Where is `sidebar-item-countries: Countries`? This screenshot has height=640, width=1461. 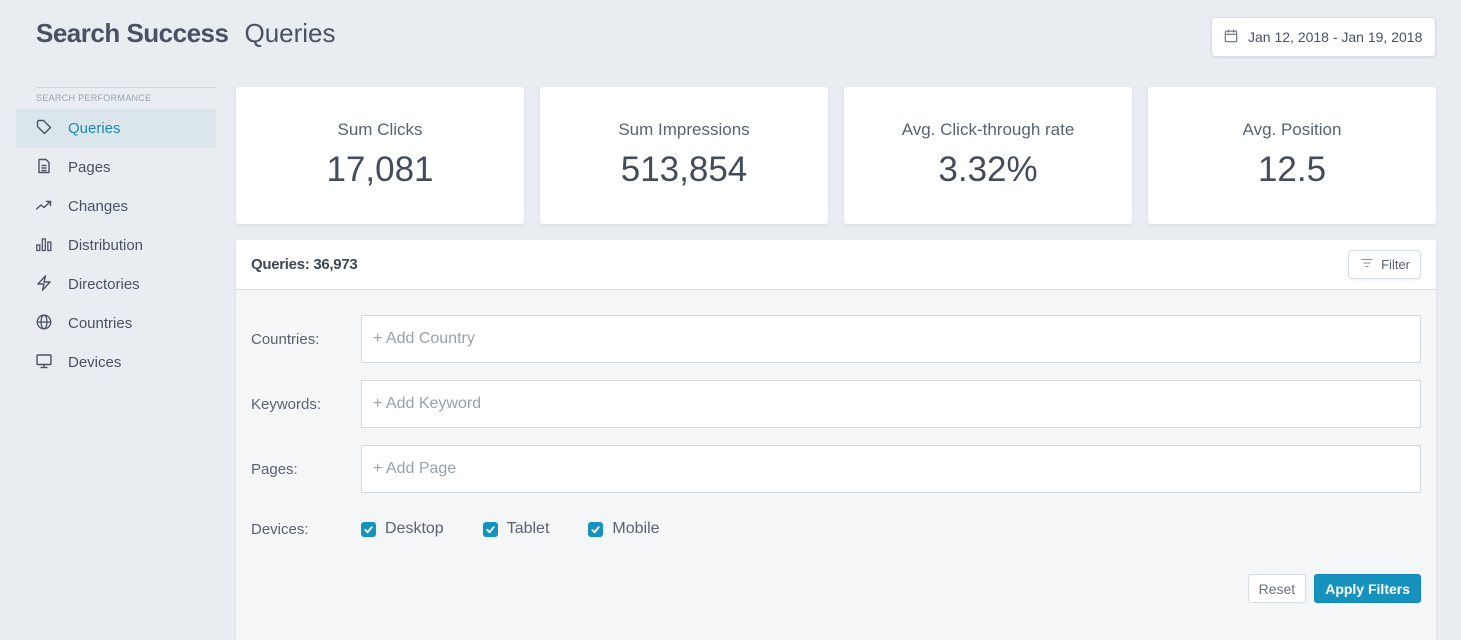
sidebar-item-countries: Countries is located at coordinates (116, 323).